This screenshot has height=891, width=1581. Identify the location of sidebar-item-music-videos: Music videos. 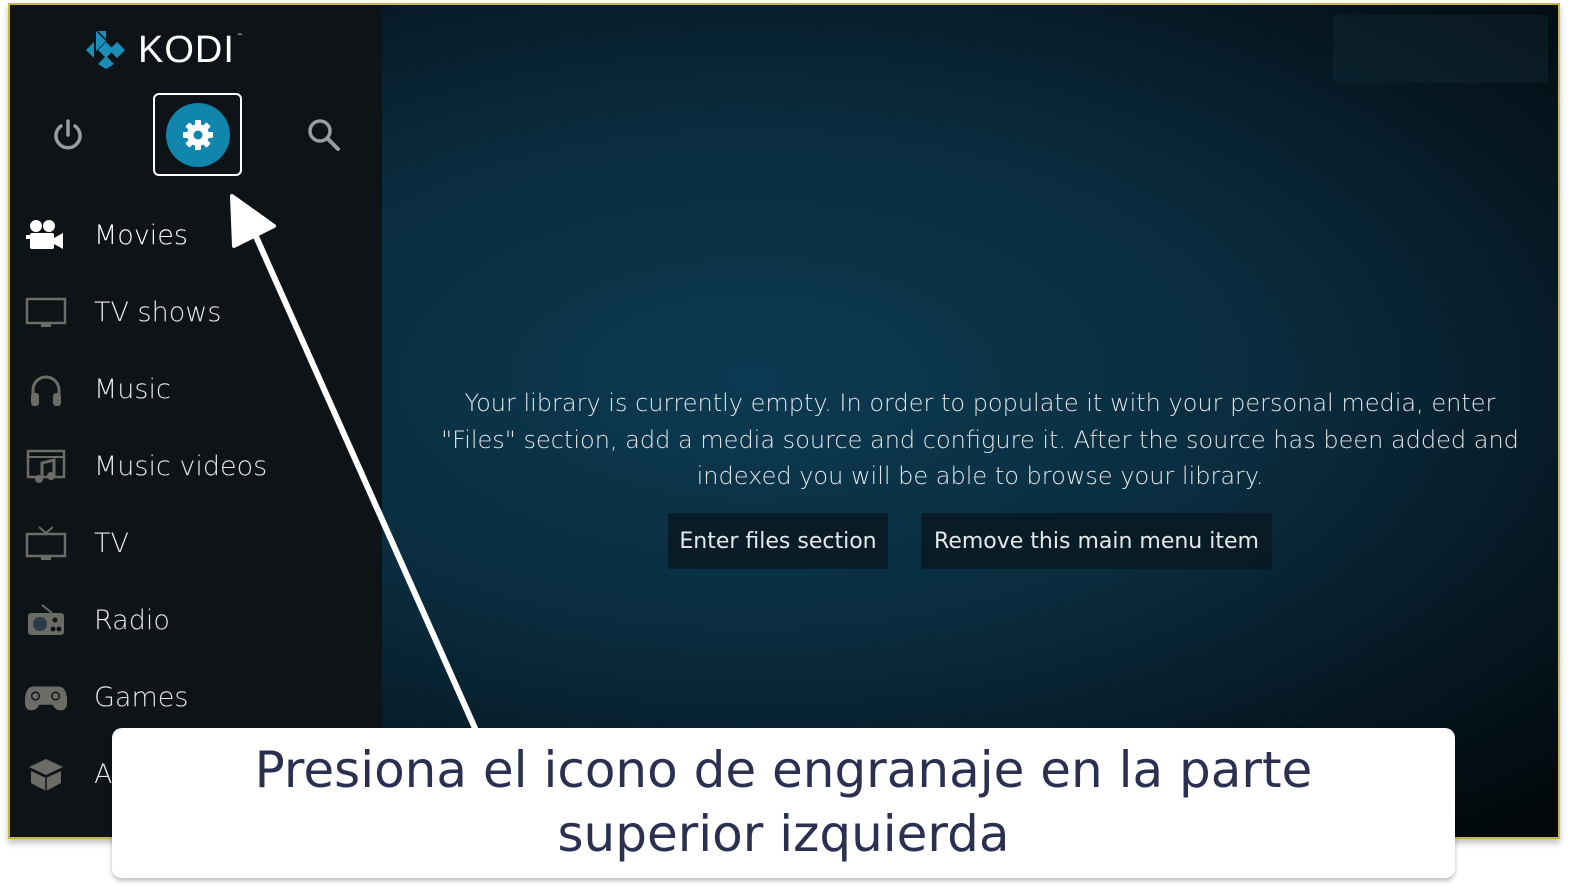
(196, 466).